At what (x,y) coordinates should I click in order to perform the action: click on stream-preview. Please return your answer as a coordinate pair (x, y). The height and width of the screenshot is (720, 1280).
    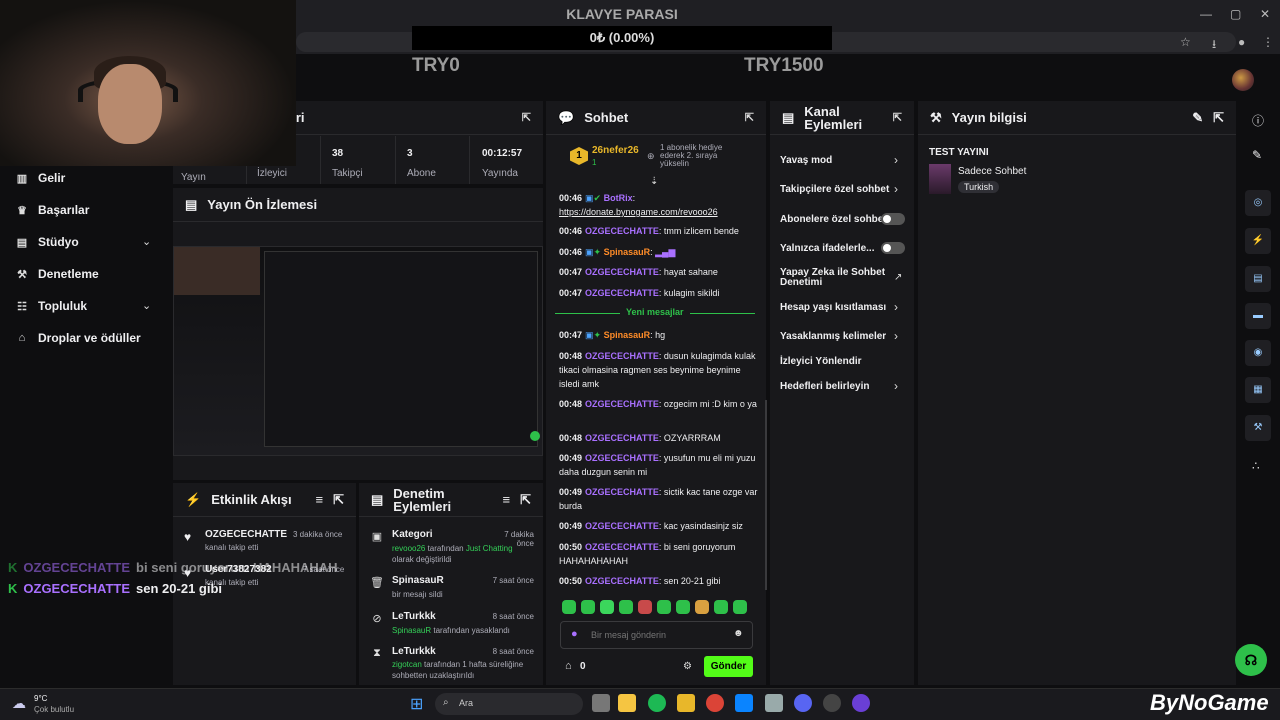
    Looking at the image, I should click on (358, 351).